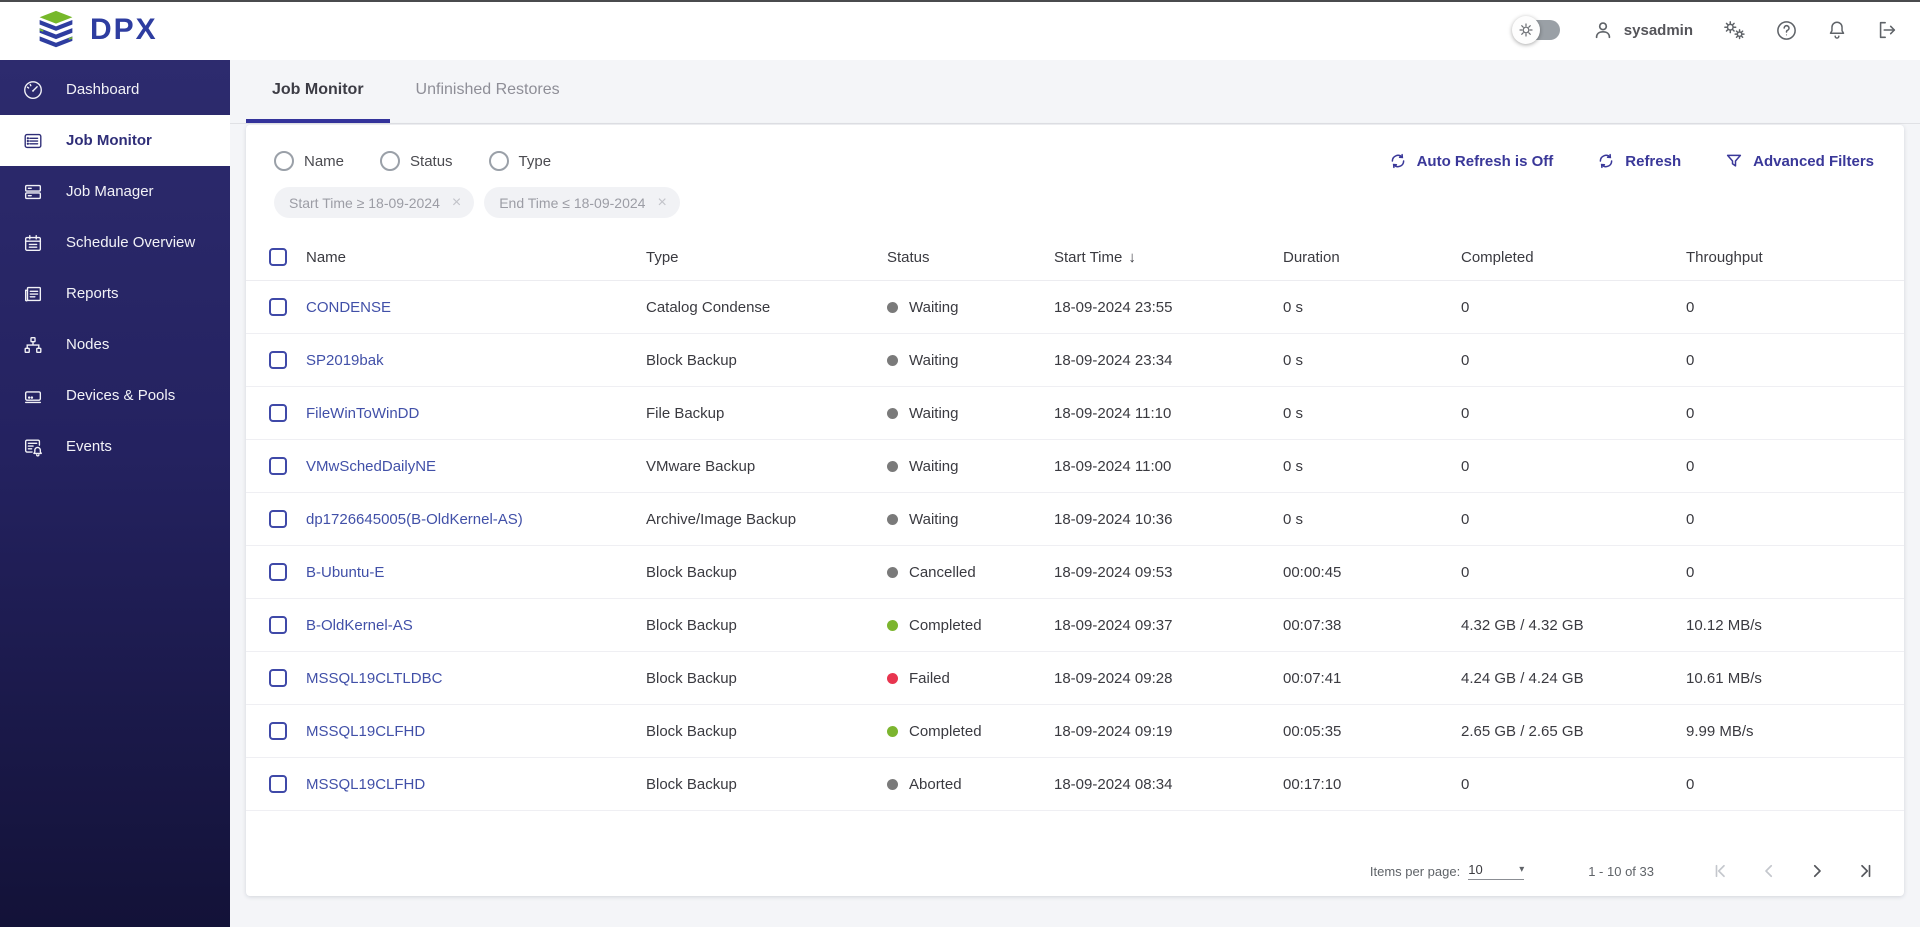 The image size is (1920, 927). Describe the element at coordinates (1721, 871) in the screenshot. I see `first-page-button` at that location.